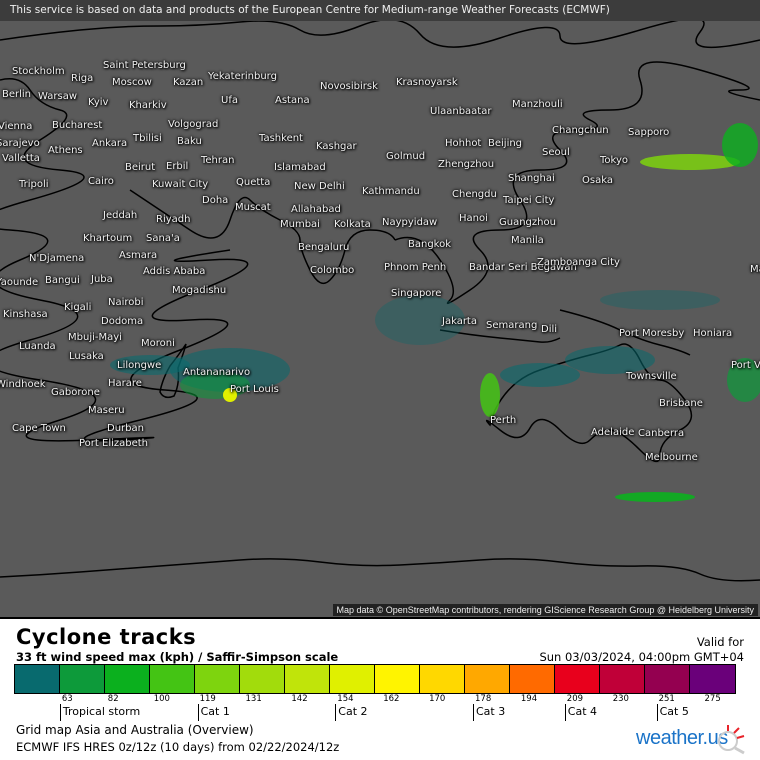 This screenshot has width=760, height=760. I want to click on track-cluster-coral-sea, so click(680, 346).